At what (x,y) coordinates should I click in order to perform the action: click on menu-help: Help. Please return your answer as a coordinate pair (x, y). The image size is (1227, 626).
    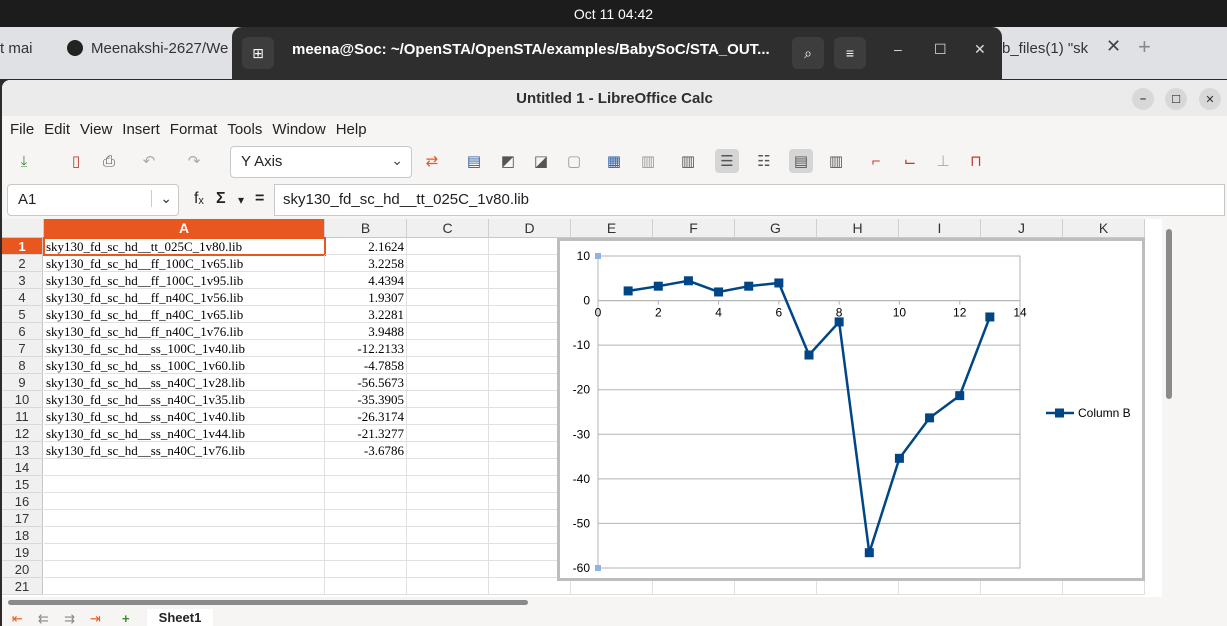
    Looking at the image, I should click on (347, 130).